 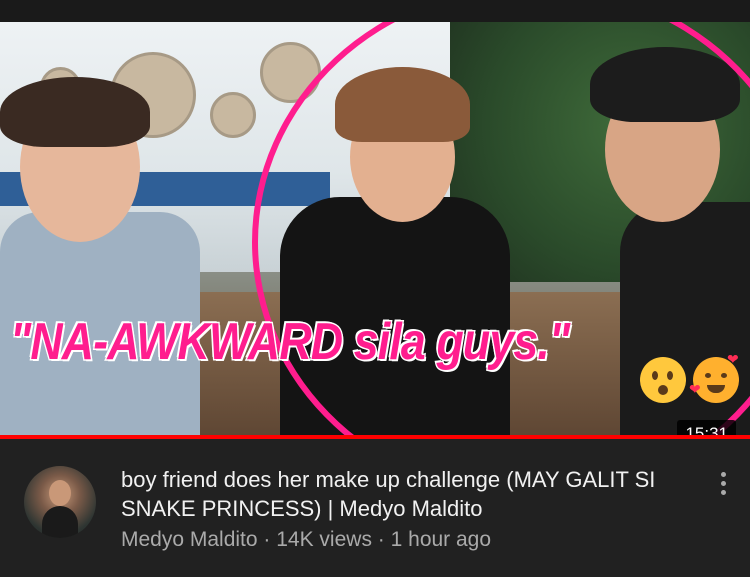 I want to click on upload-age: 1 hour ago, so click(x=441, y=539).